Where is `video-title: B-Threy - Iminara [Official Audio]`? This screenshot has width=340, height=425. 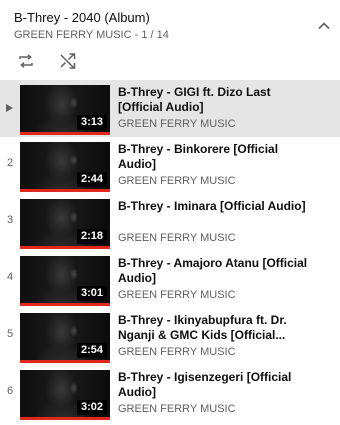
video-title: B-Threy - Iminara [Official Audio] is located at coordinates (218, 206).